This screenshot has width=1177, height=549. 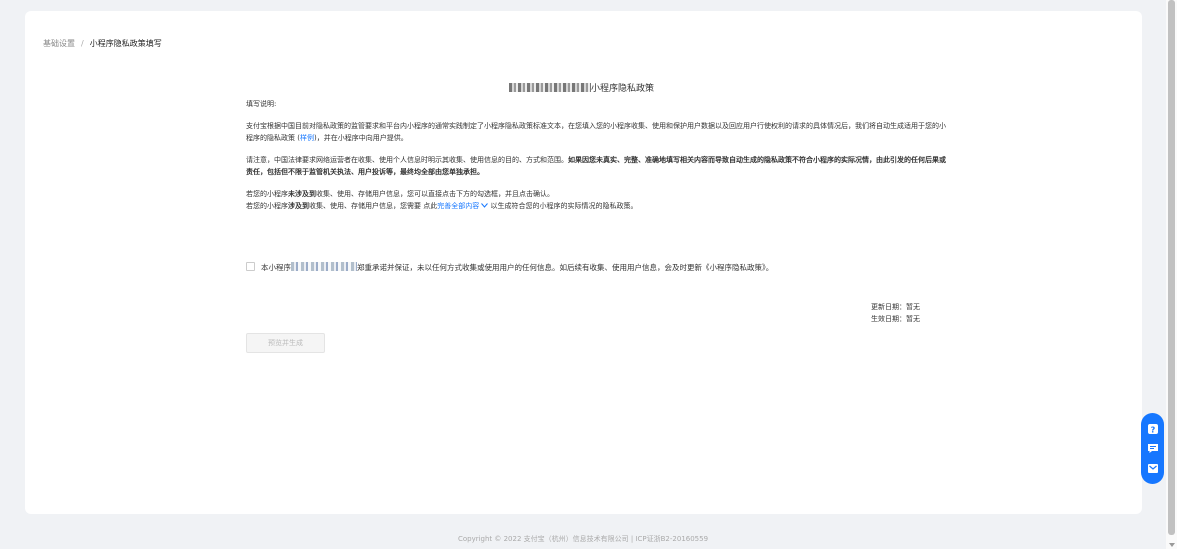 What do you see at coordinates (895, 319) in the screenshot?
I see `effective-date: 生效日期：暂无` at bounding box center [895, 319].